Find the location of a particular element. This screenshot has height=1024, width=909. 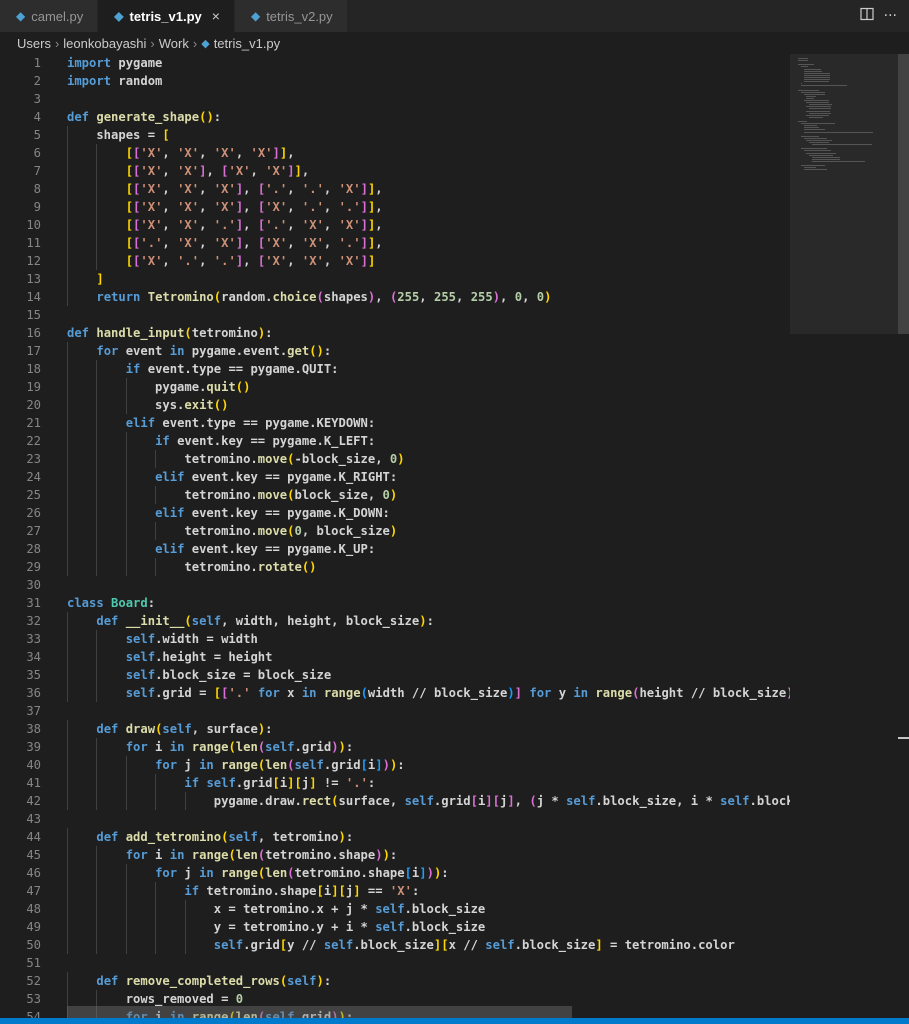

code-line: 38 def draw(self, surface): is located at coordinates (395, 729).